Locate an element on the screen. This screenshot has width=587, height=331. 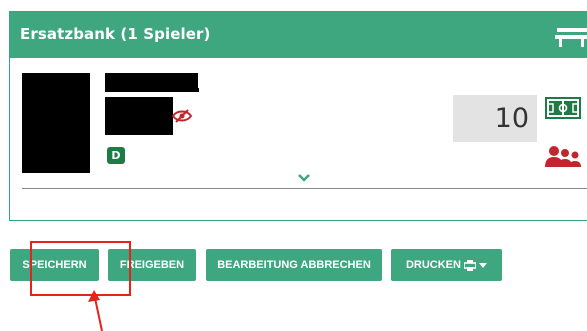
player-photo-redacted is located at coordinates (56, 123).